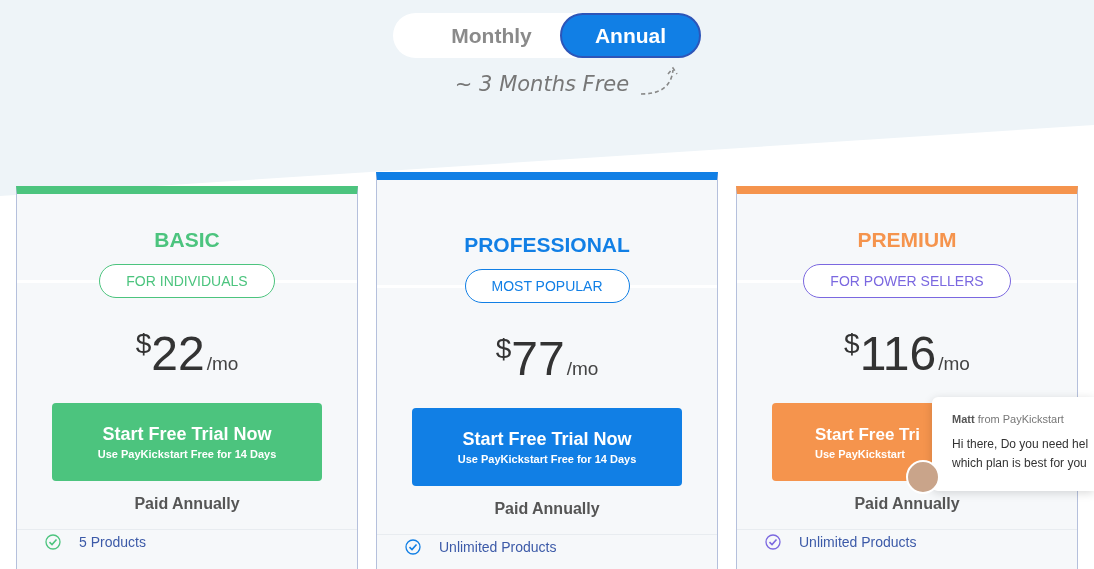  I want to click on price-amount: 116, so click(898, 353).